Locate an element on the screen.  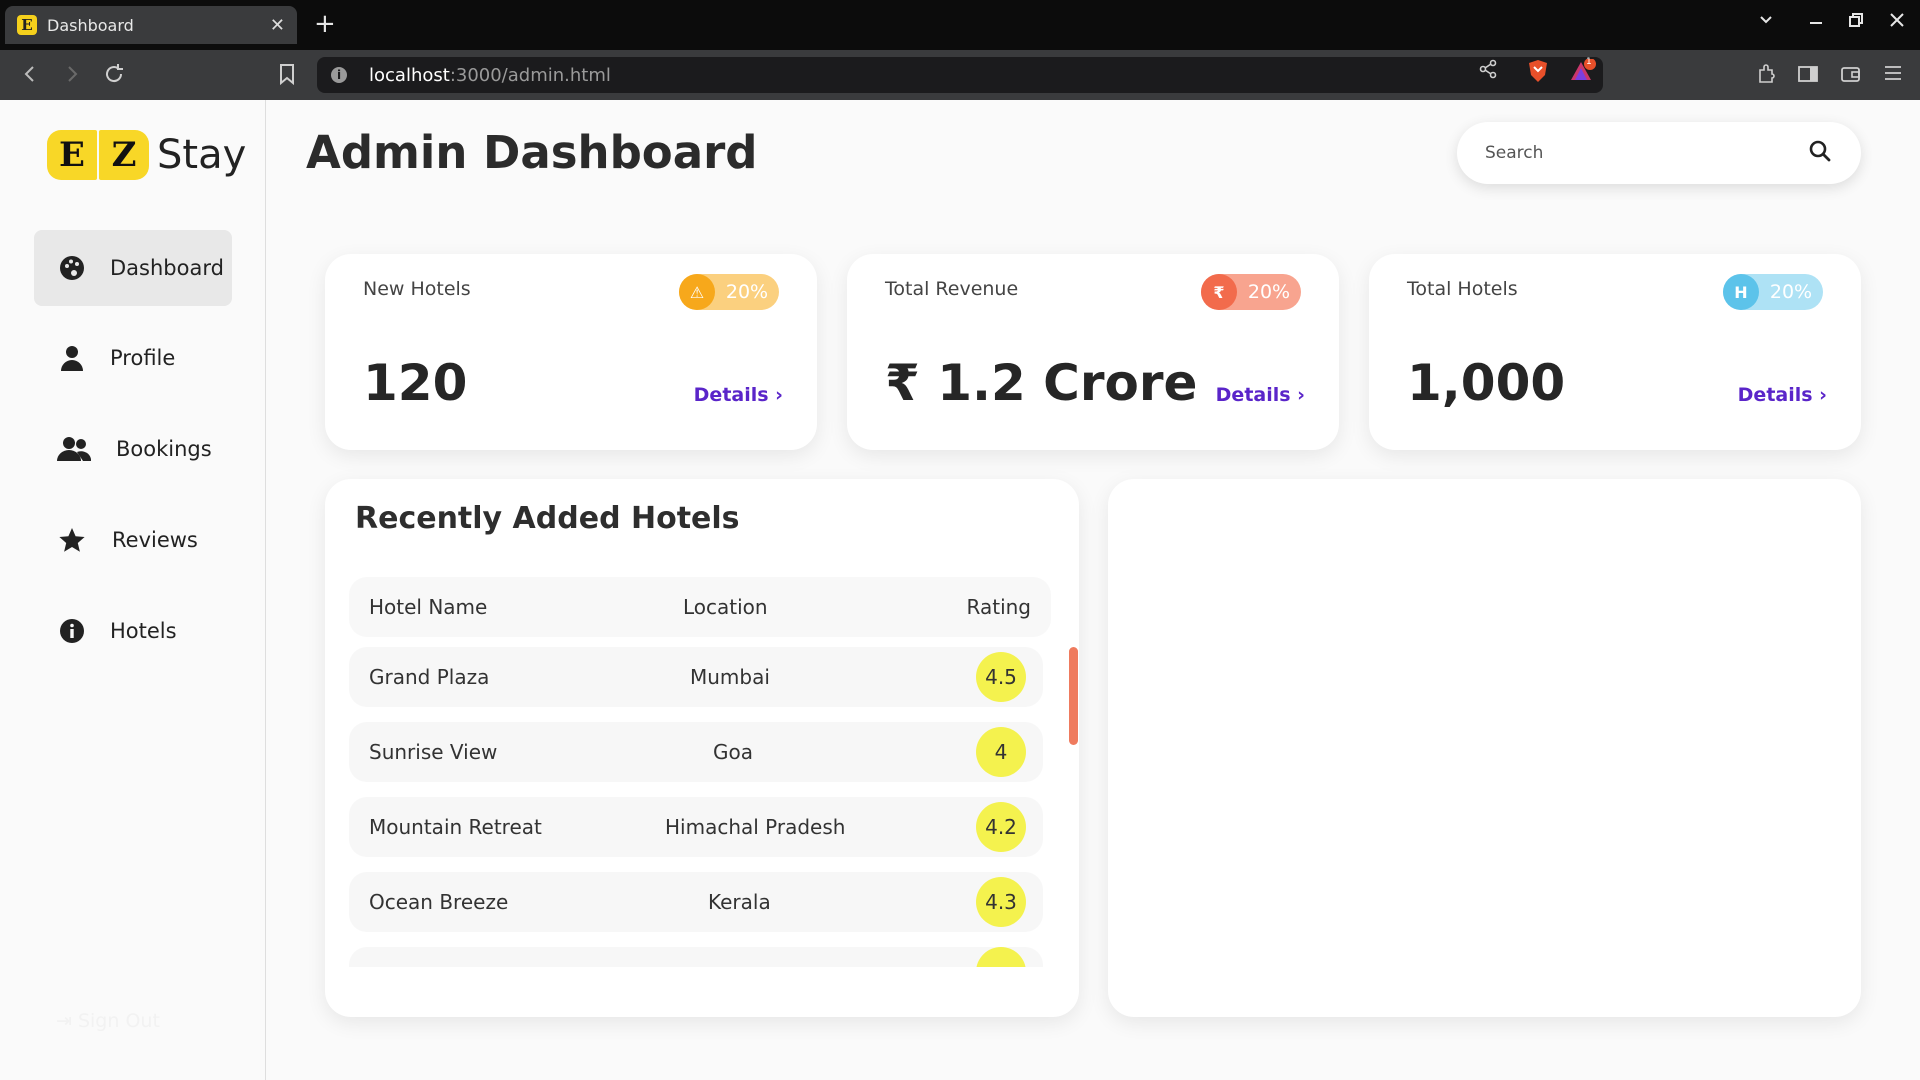
users-icon is located at coordinates (74, 449).